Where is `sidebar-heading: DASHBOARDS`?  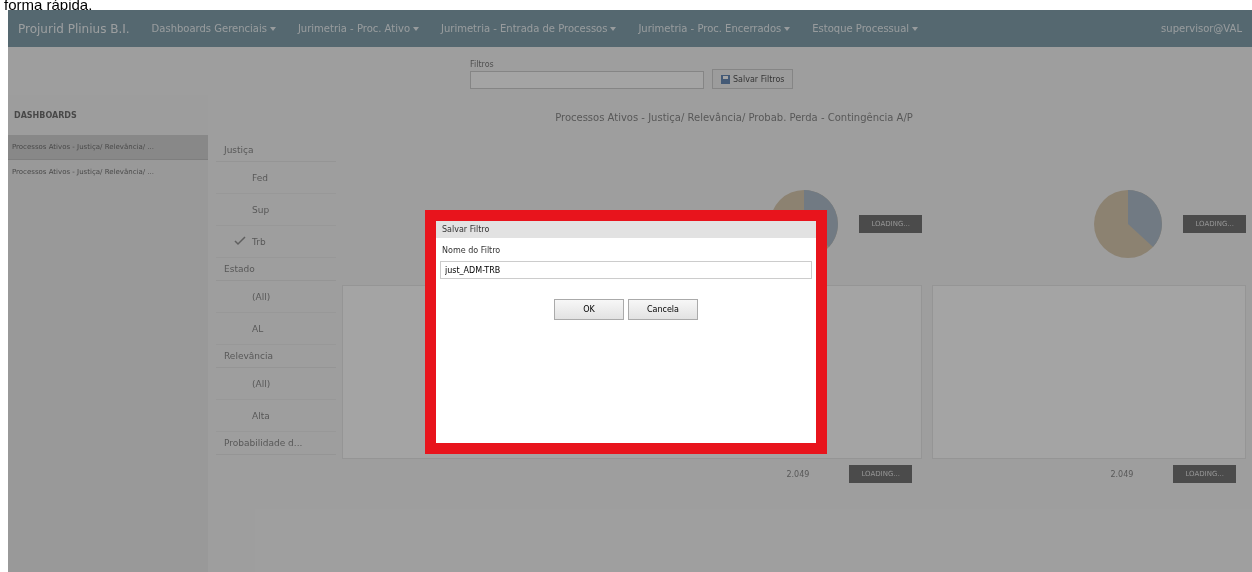 sidebar-heading: DASHBOARDS is located at coordinates (108, 115).